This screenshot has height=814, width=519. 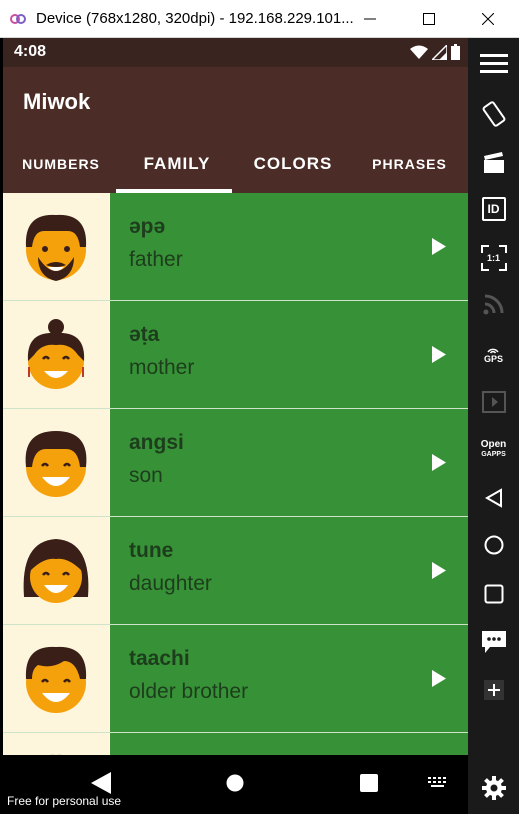 What do you see at coordinates (56, 754) in the screenshot?
I see `family-face-icon` at bounding box center [56, 754].